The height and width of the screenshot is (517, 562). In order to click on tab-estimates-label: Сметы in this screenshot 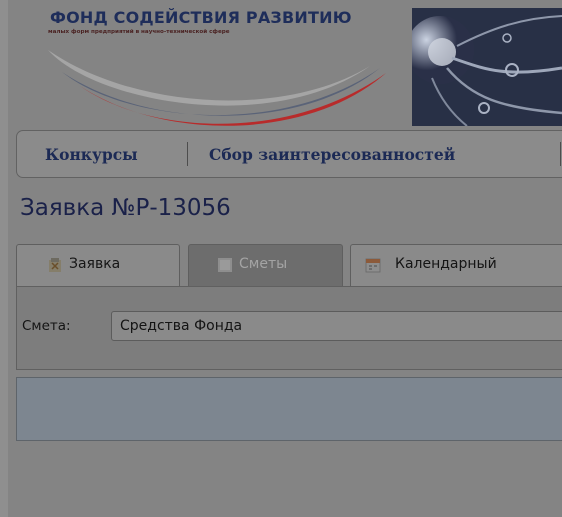, I will do `click(263, 264)`.